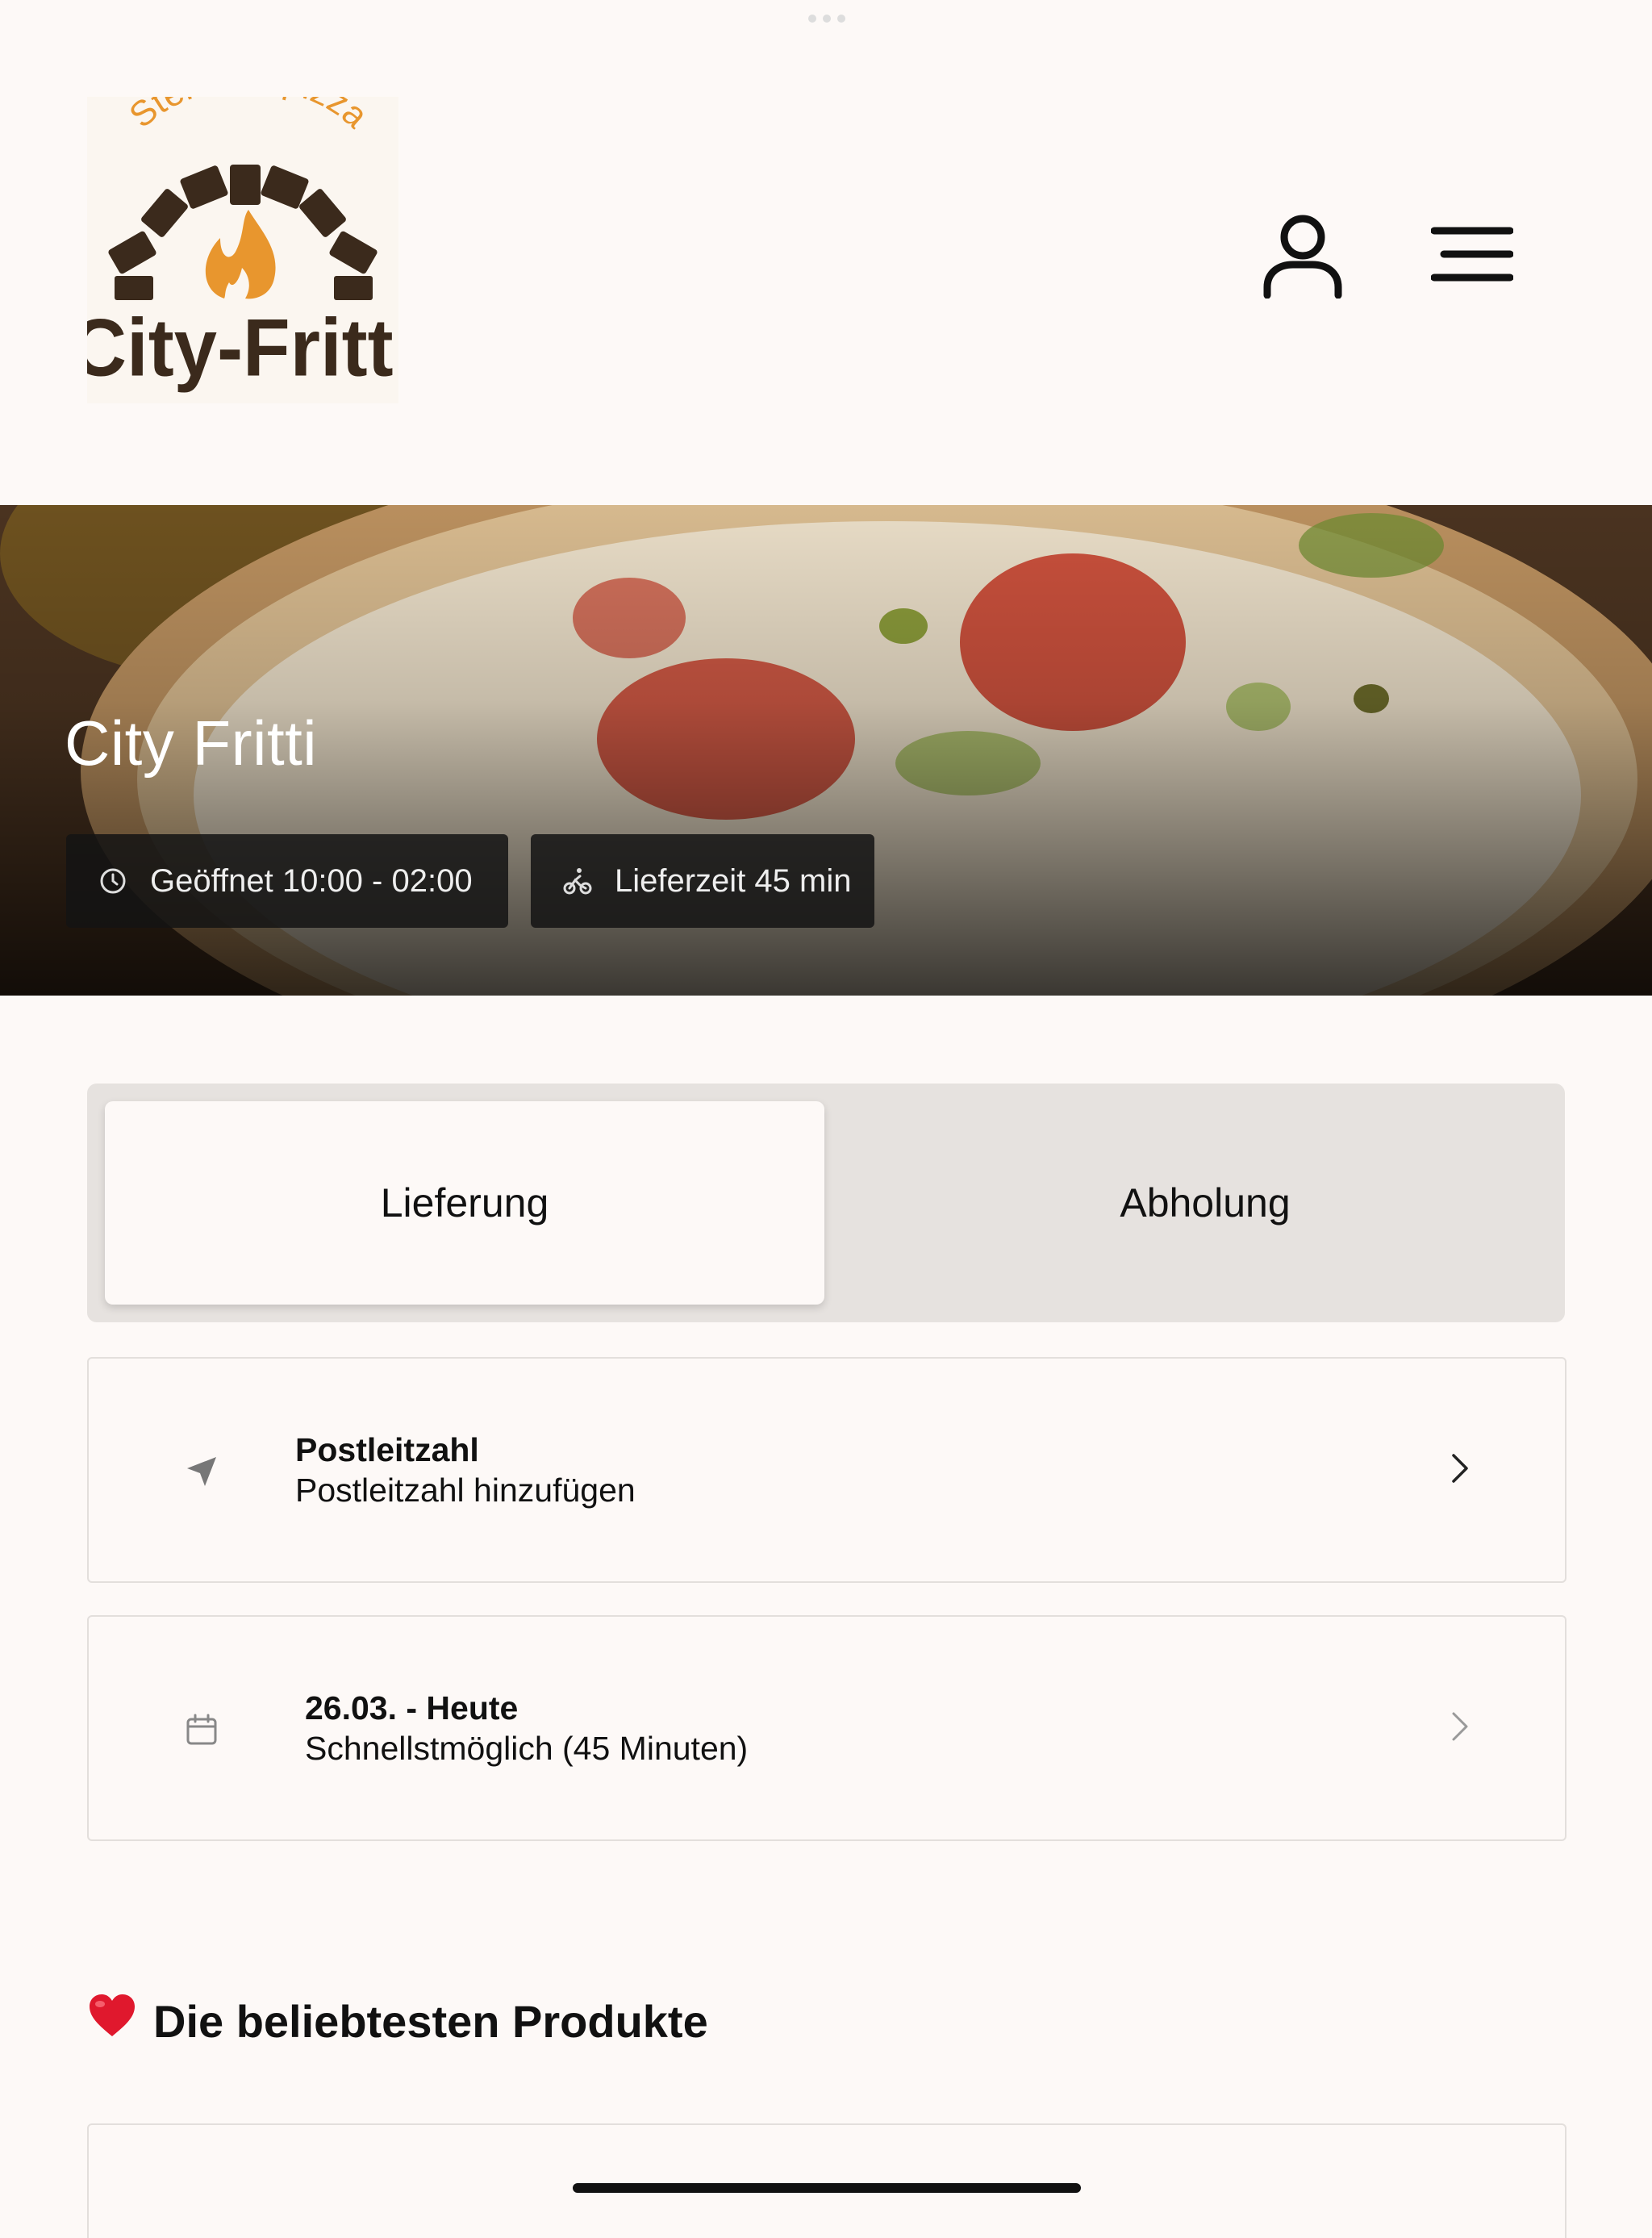 The image size is (1652, 2238). I want to click on postal-code-title: Postleitzahl, so click(387, 1449).